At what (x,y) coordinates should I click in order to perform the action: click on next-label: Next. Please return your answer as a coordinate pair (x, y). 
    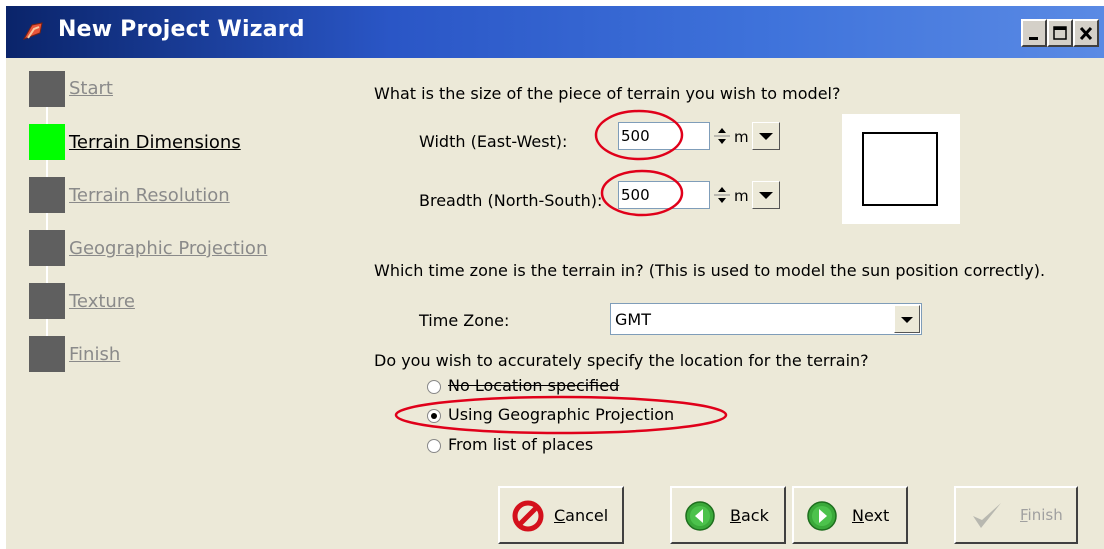
    Looking at the image, I should click on (870, 515).